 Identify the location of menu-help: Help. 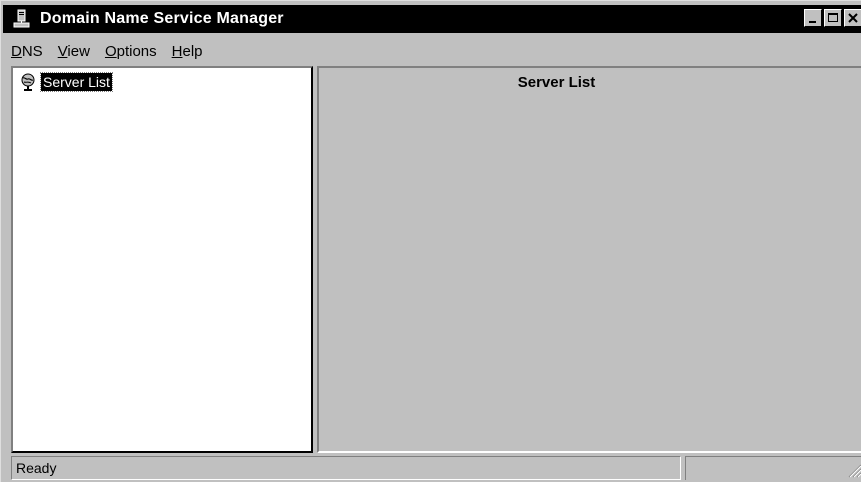
(187, 51).